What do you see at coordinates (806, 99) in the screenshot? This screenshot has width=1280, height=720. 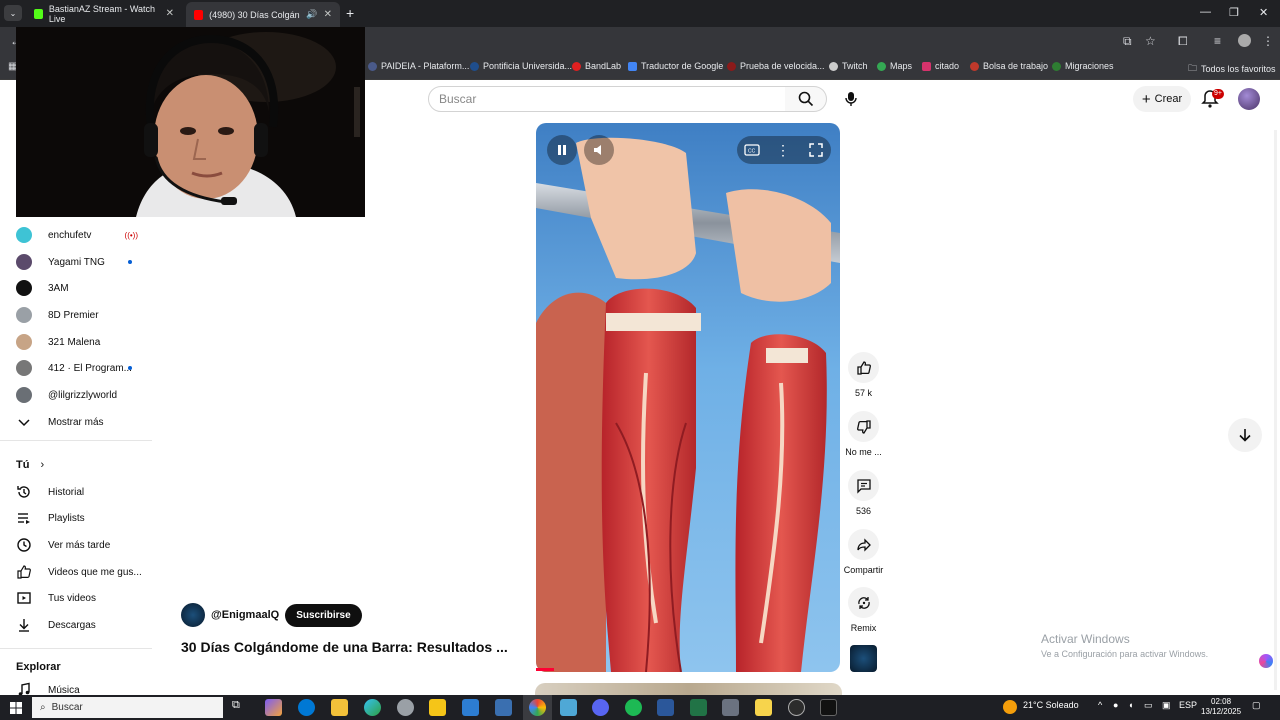 I see `search-button` at bounding box center [806, 99].